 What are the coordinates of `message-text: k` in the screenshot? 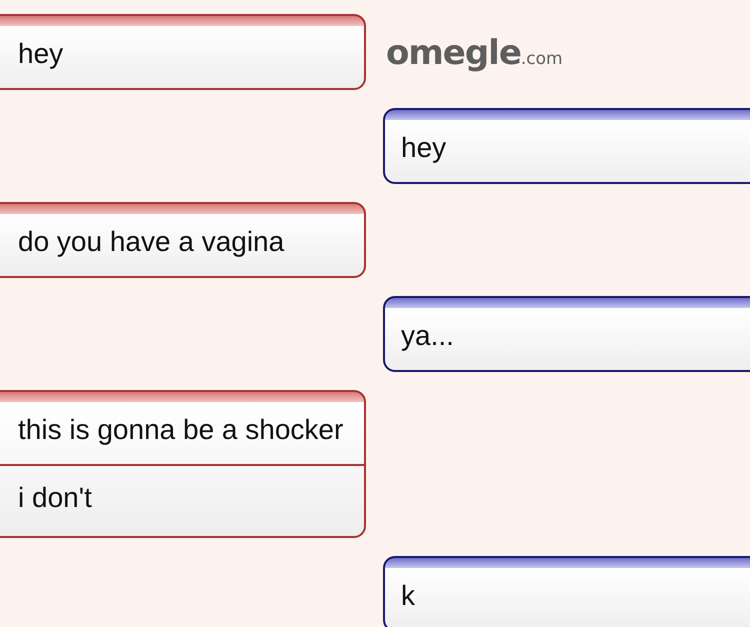 It's located at (408, 596).